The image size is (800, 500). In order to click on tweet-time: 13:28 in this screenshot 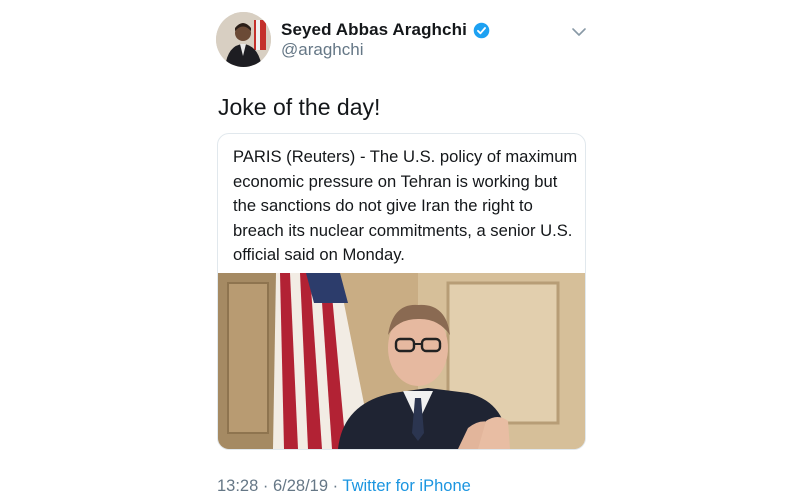, I will do `click(238, 486)`.